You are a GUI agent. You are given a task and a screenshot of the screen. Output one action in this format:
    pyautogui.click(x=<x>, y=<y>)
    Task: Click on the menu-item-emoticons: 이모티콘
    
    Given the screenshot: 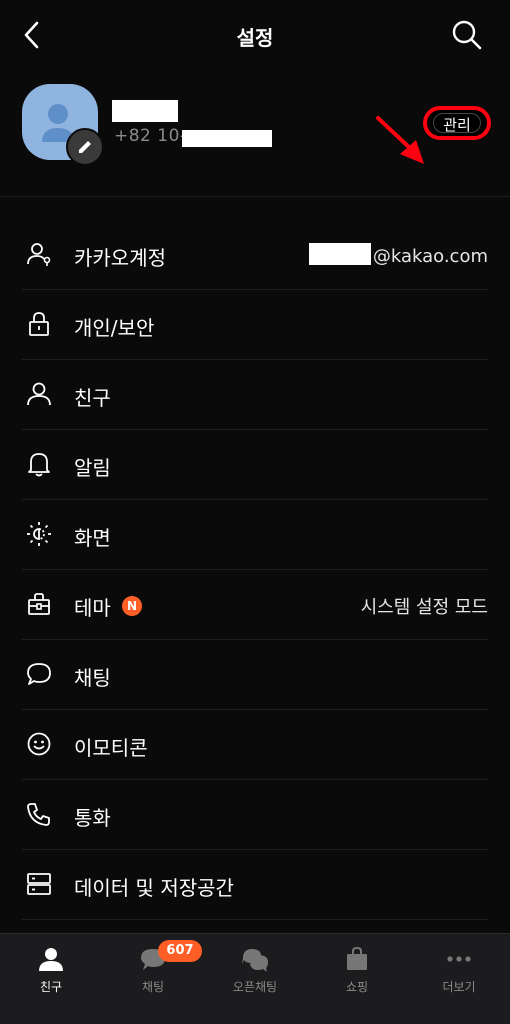 What is the action you would take?
    pyautogui.click(x=255, y=745)
    